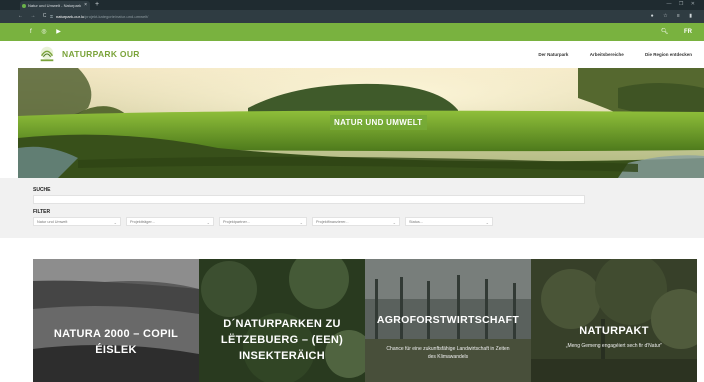 The image size is (704, 382). I want to click on site-logo-text: NATURPARK OUR, so click(101, 54).